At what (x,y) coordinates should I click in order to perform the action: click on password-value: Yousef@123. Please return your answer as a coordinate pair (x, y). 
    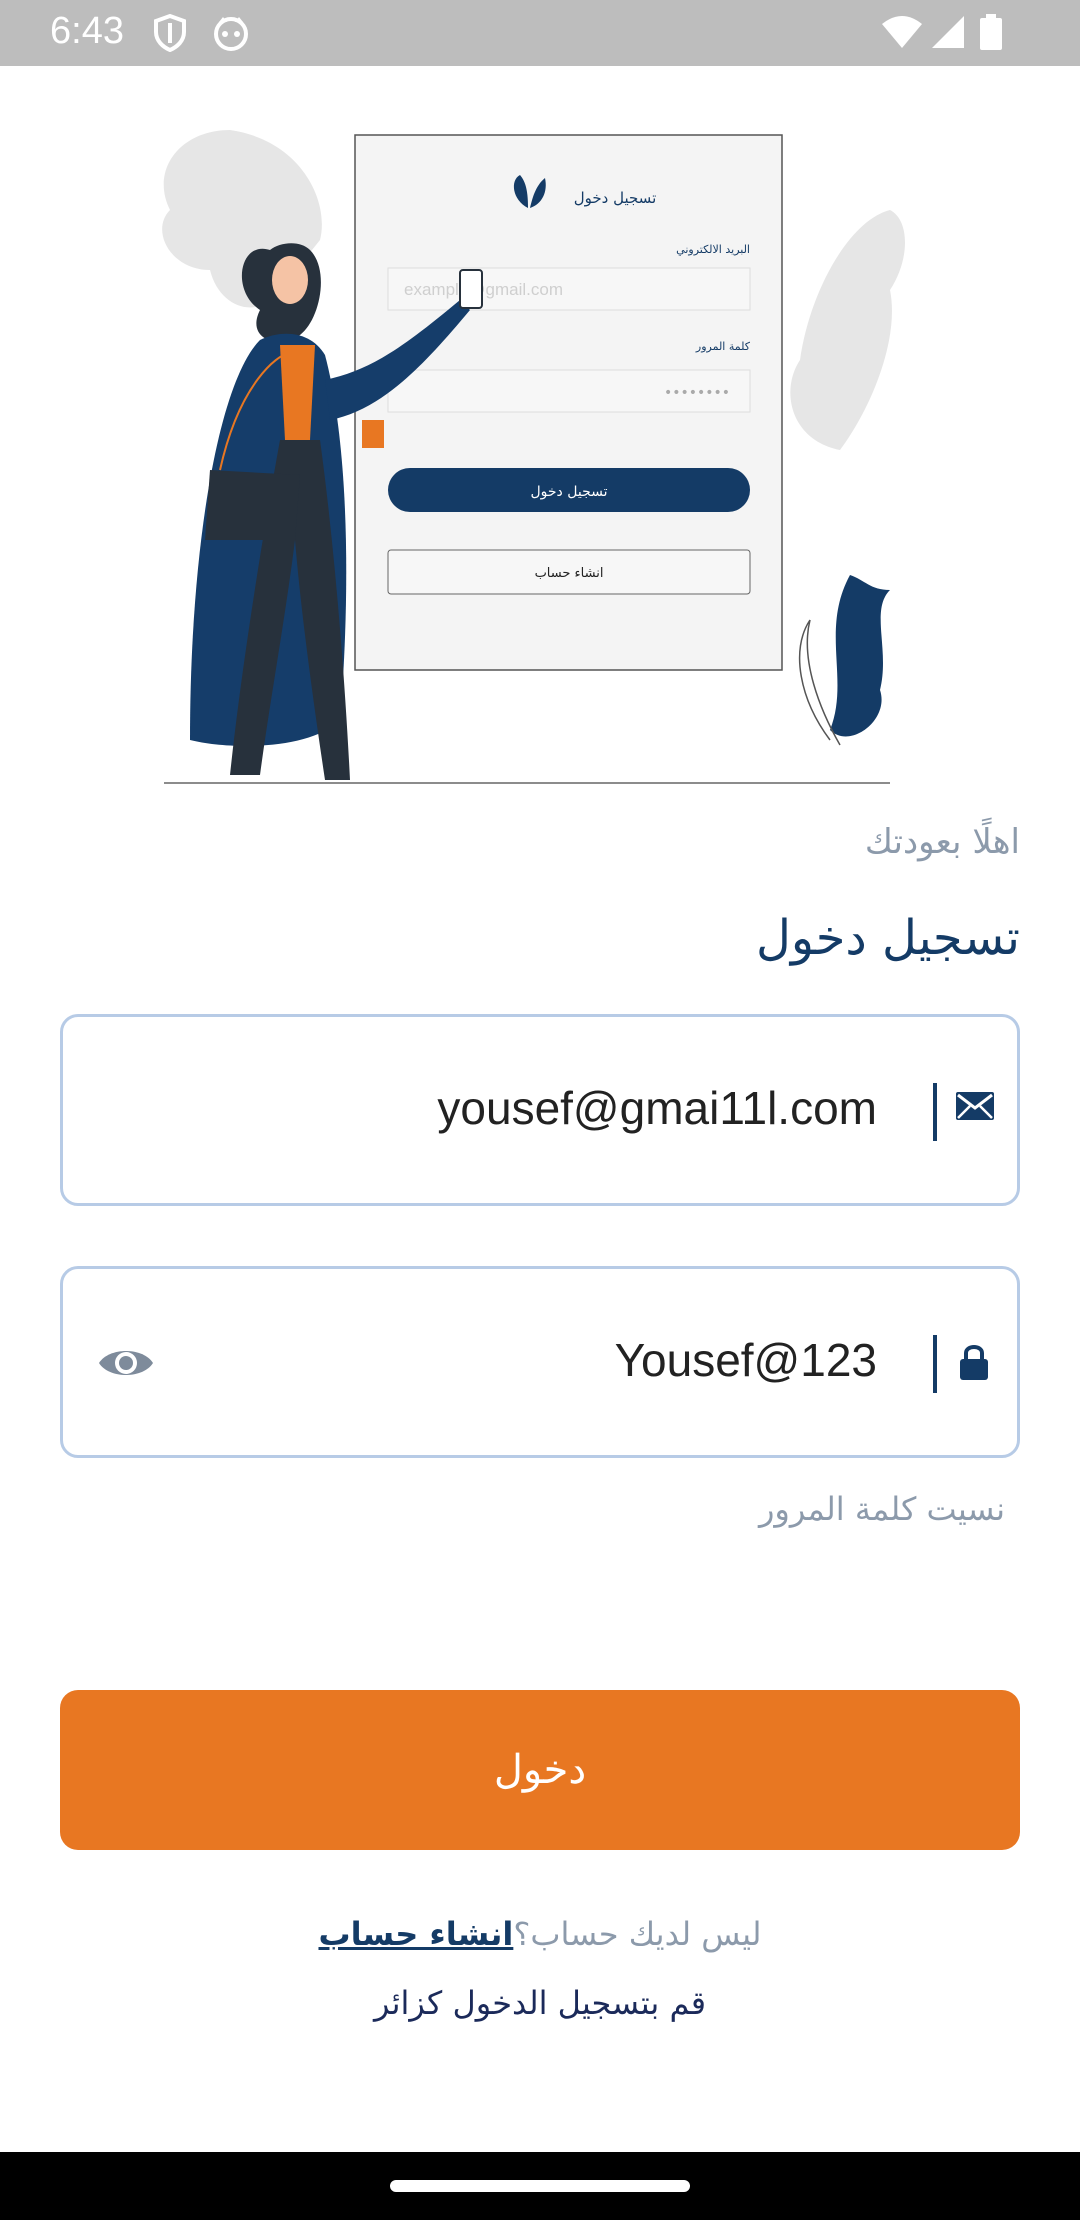
    Looking at the image, I should click on (746, 1360).